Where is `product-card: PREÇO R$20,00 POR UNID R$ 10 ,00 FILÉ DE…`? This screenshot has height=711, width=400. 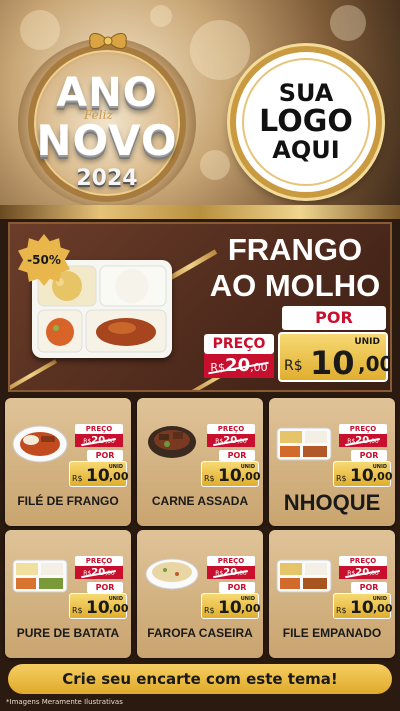 product-card: PREÇO R$20,00 POR UNID R$ 10 ,00 FILÉ DE… is located at coordinates (68, 462).